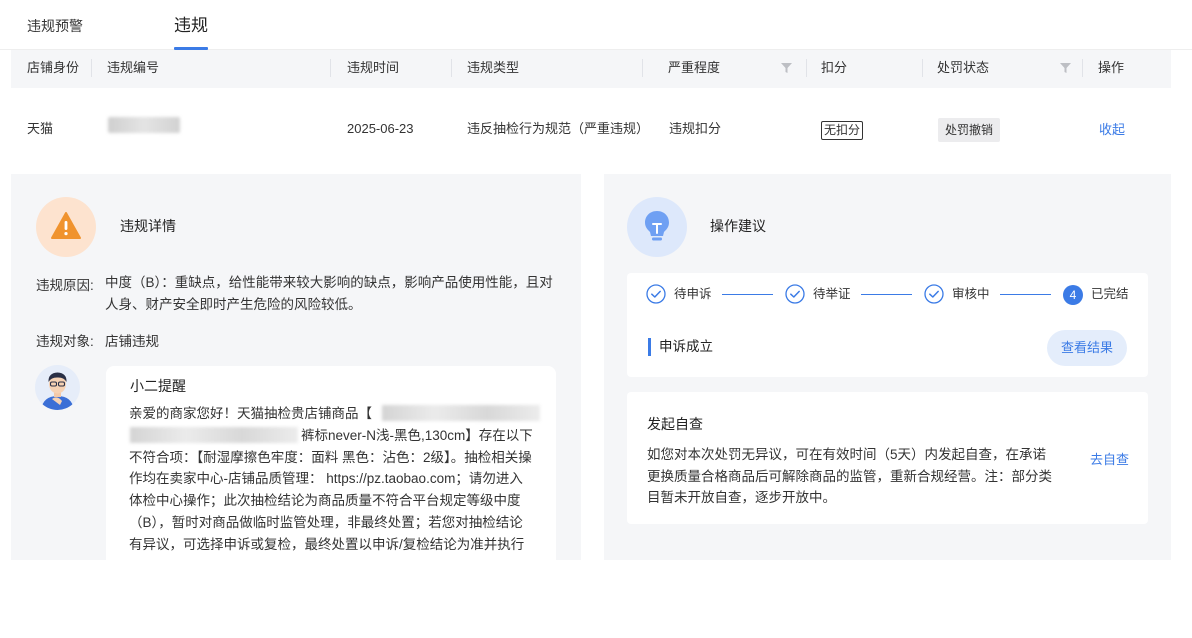 This screenshot has height=638, width=1192. What do you see at coordinates (832, 294) in the screenshot?
I see `step-pending-evidence: 待举证` at bounding box center [832, 294].